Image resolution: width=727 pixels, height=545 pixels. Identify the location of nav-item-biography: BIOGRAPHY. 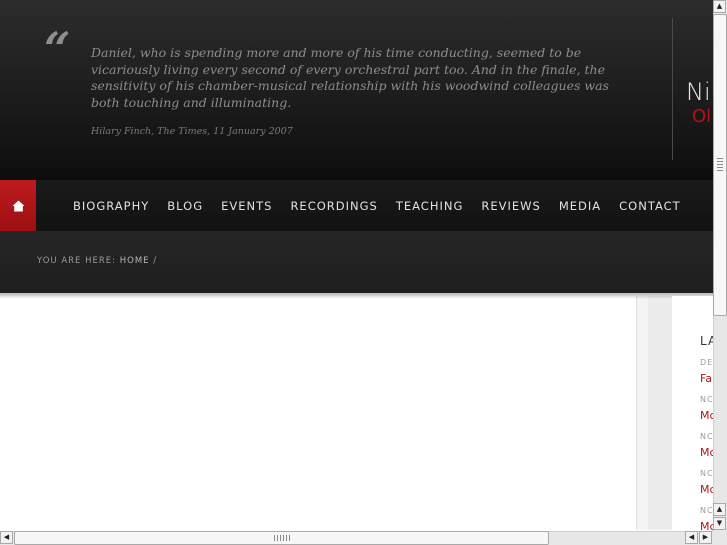
(111, 206).